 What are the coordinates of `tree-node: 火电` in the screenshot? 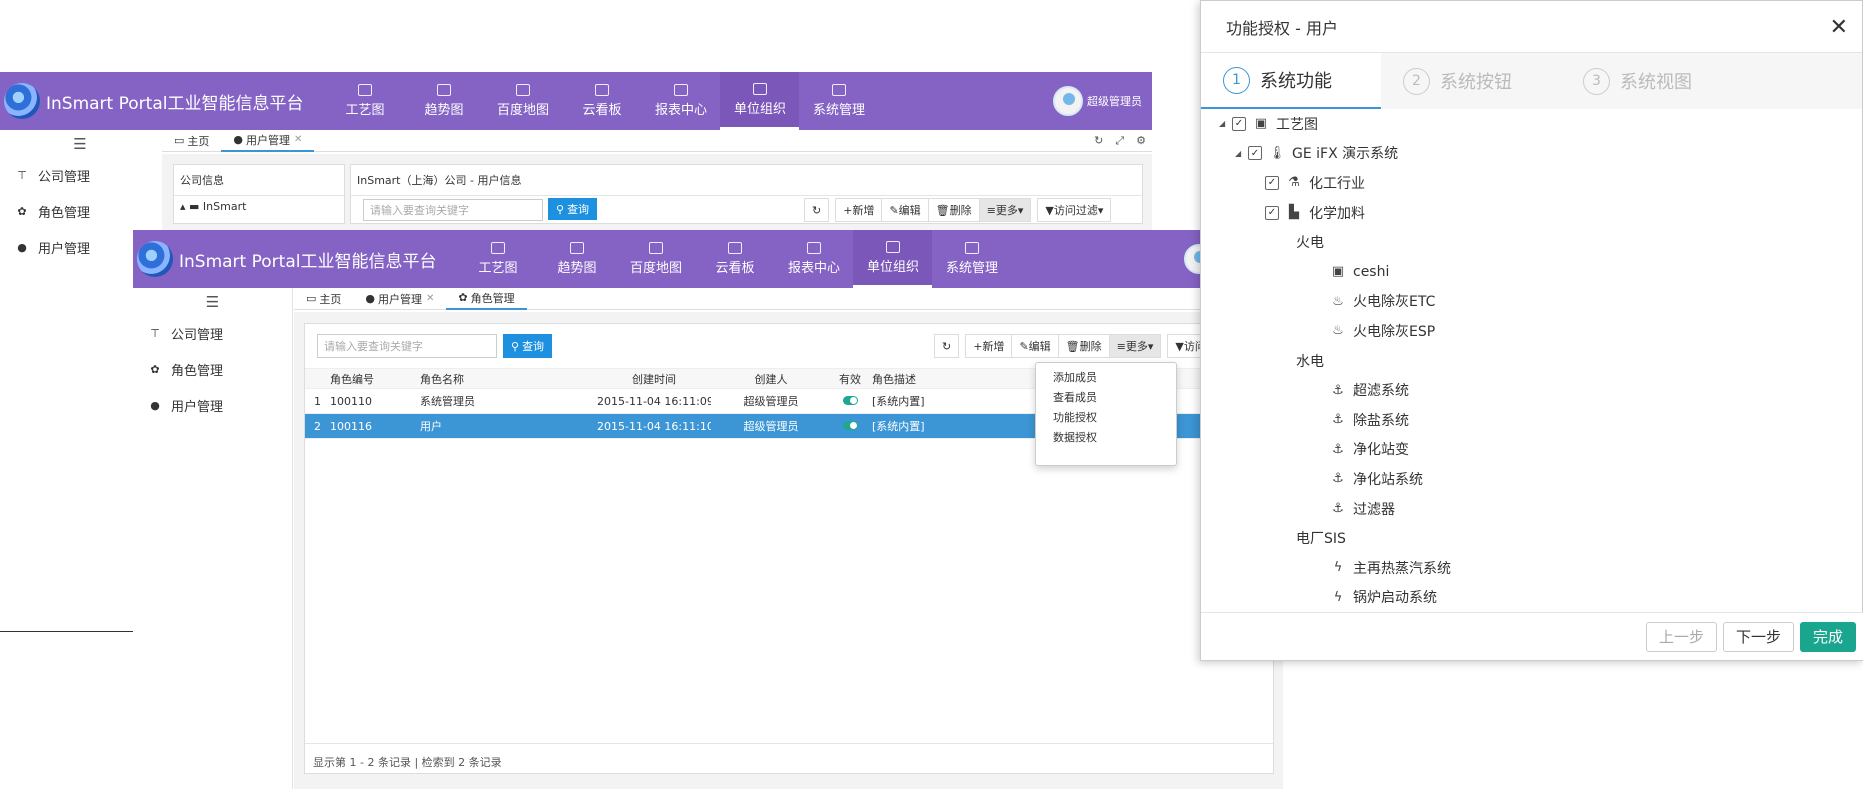 It's located at (1532, 242).